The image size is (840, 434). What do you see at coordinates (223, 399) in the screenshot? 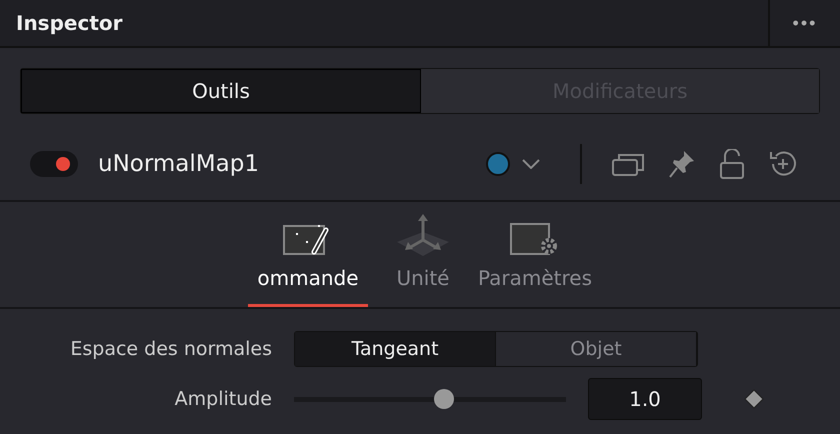
I see `field-label: Amplitude` at bounding box center [223, 399].